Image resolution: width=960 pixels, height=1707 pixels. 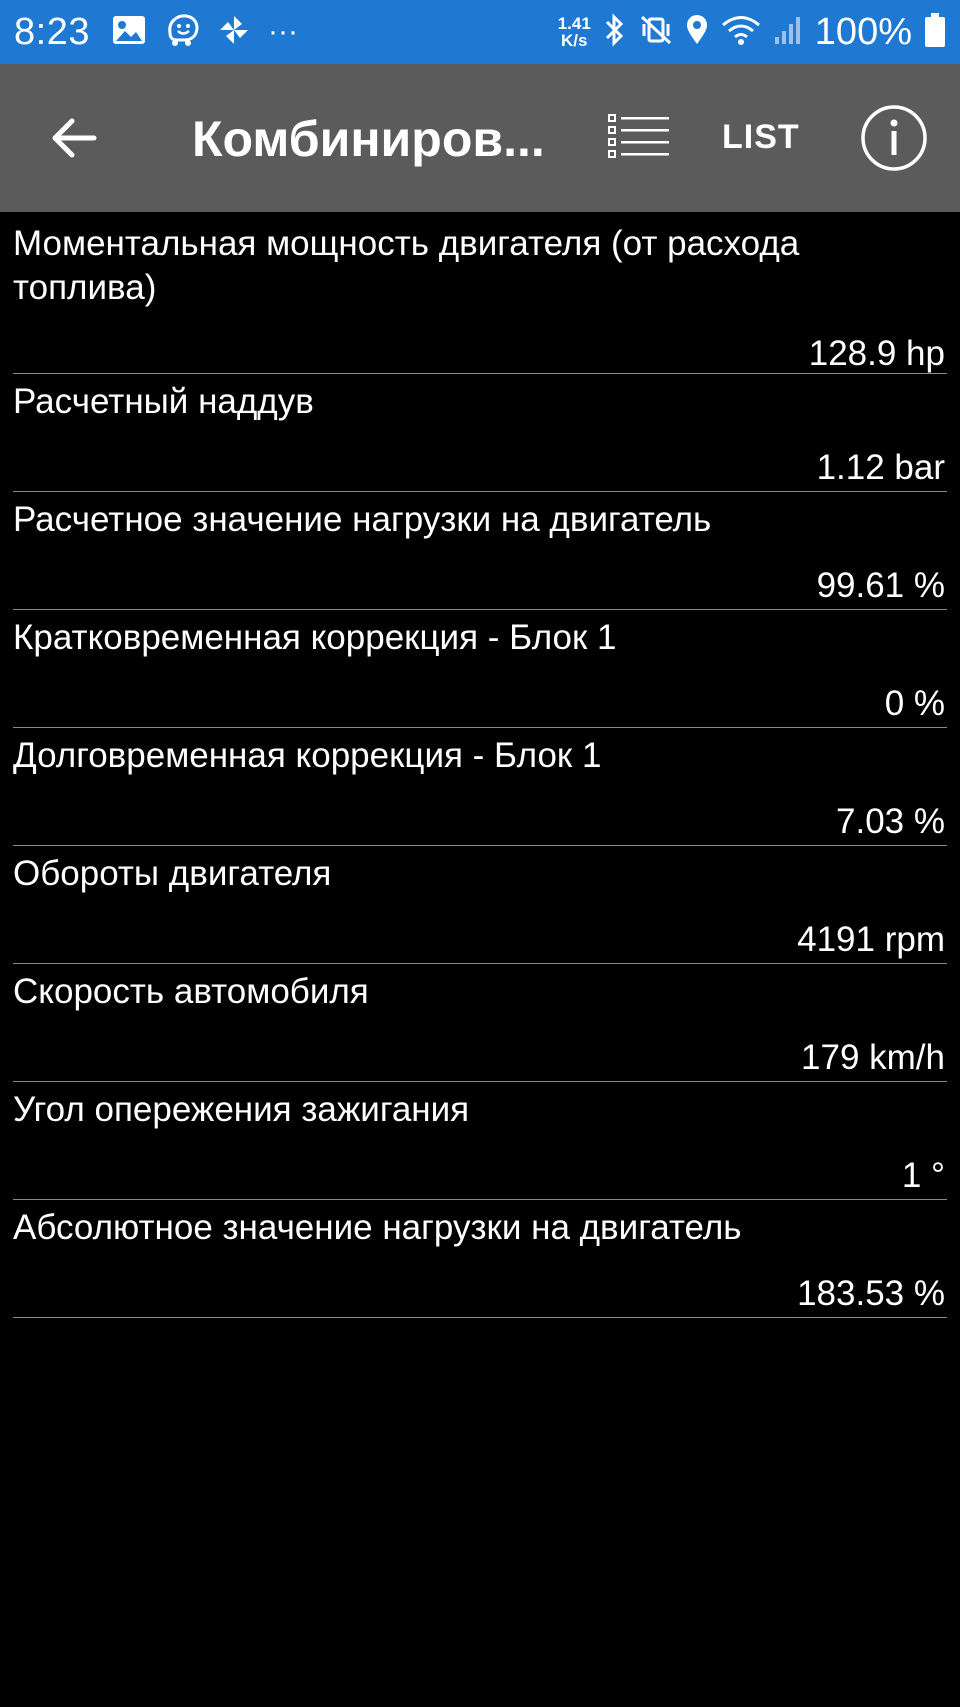 I want to click on status-bar: 8:23 ··· 1.41 K/s 100%, so click(x=480, y=32).